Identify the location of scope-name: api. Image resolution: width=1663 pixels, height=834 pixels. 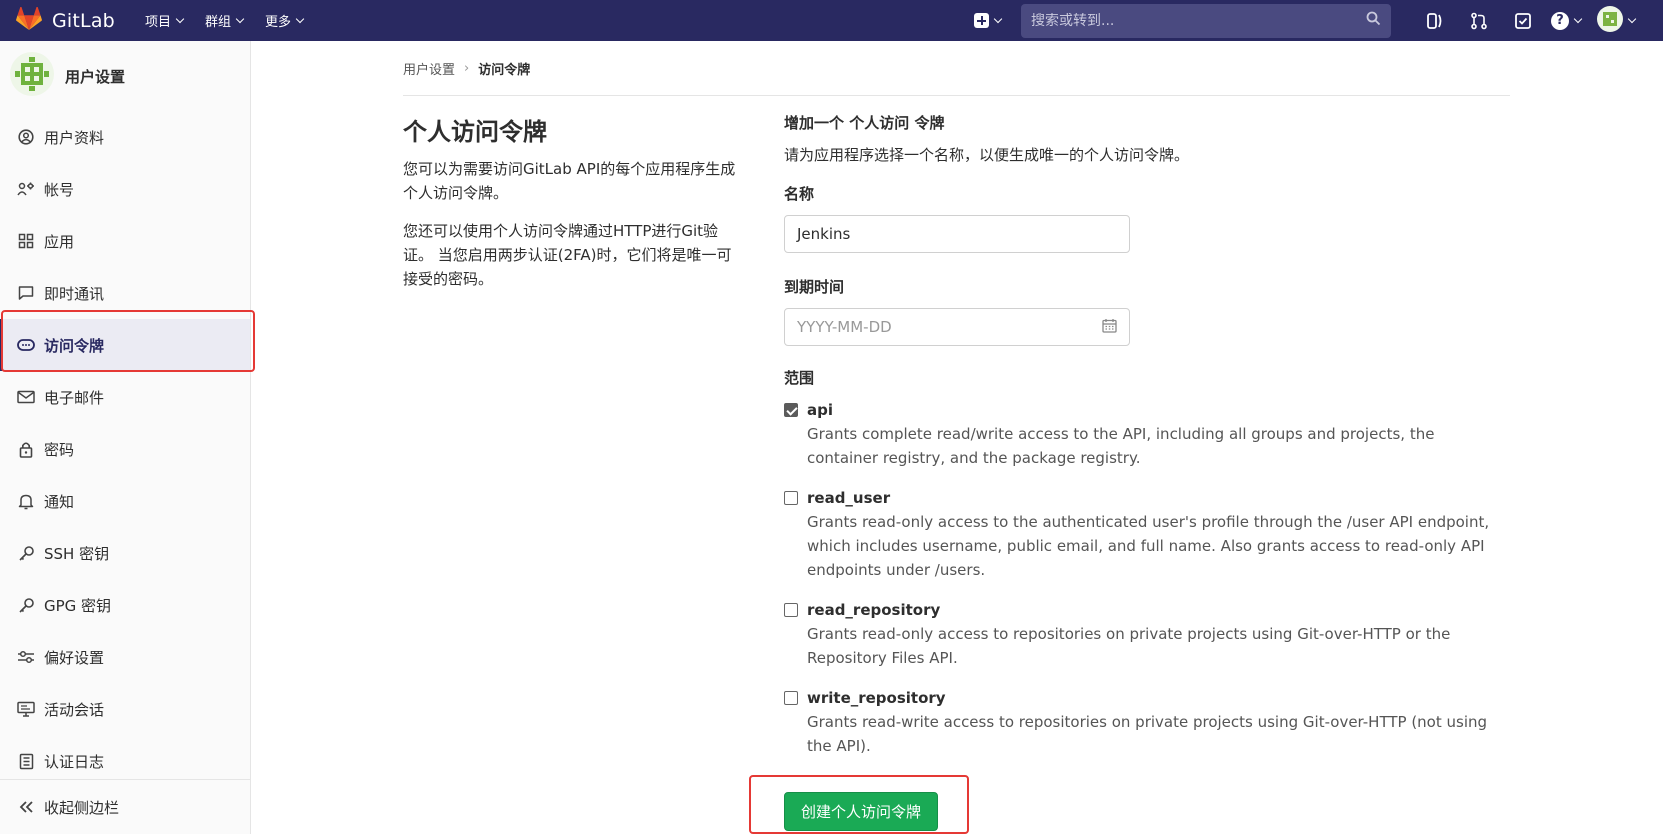
(820, 410).